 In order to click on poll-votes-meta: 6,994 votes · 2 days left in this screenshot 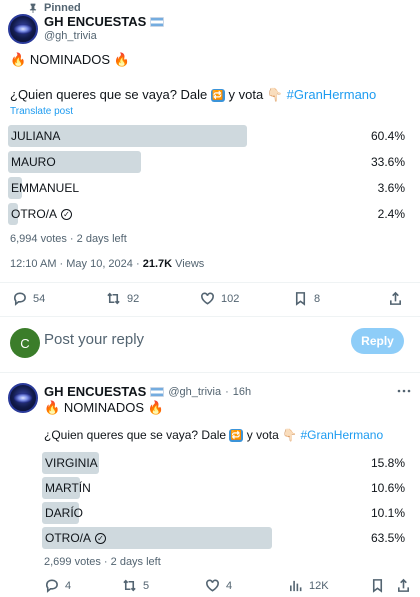, I will do `click(68, 239)`.